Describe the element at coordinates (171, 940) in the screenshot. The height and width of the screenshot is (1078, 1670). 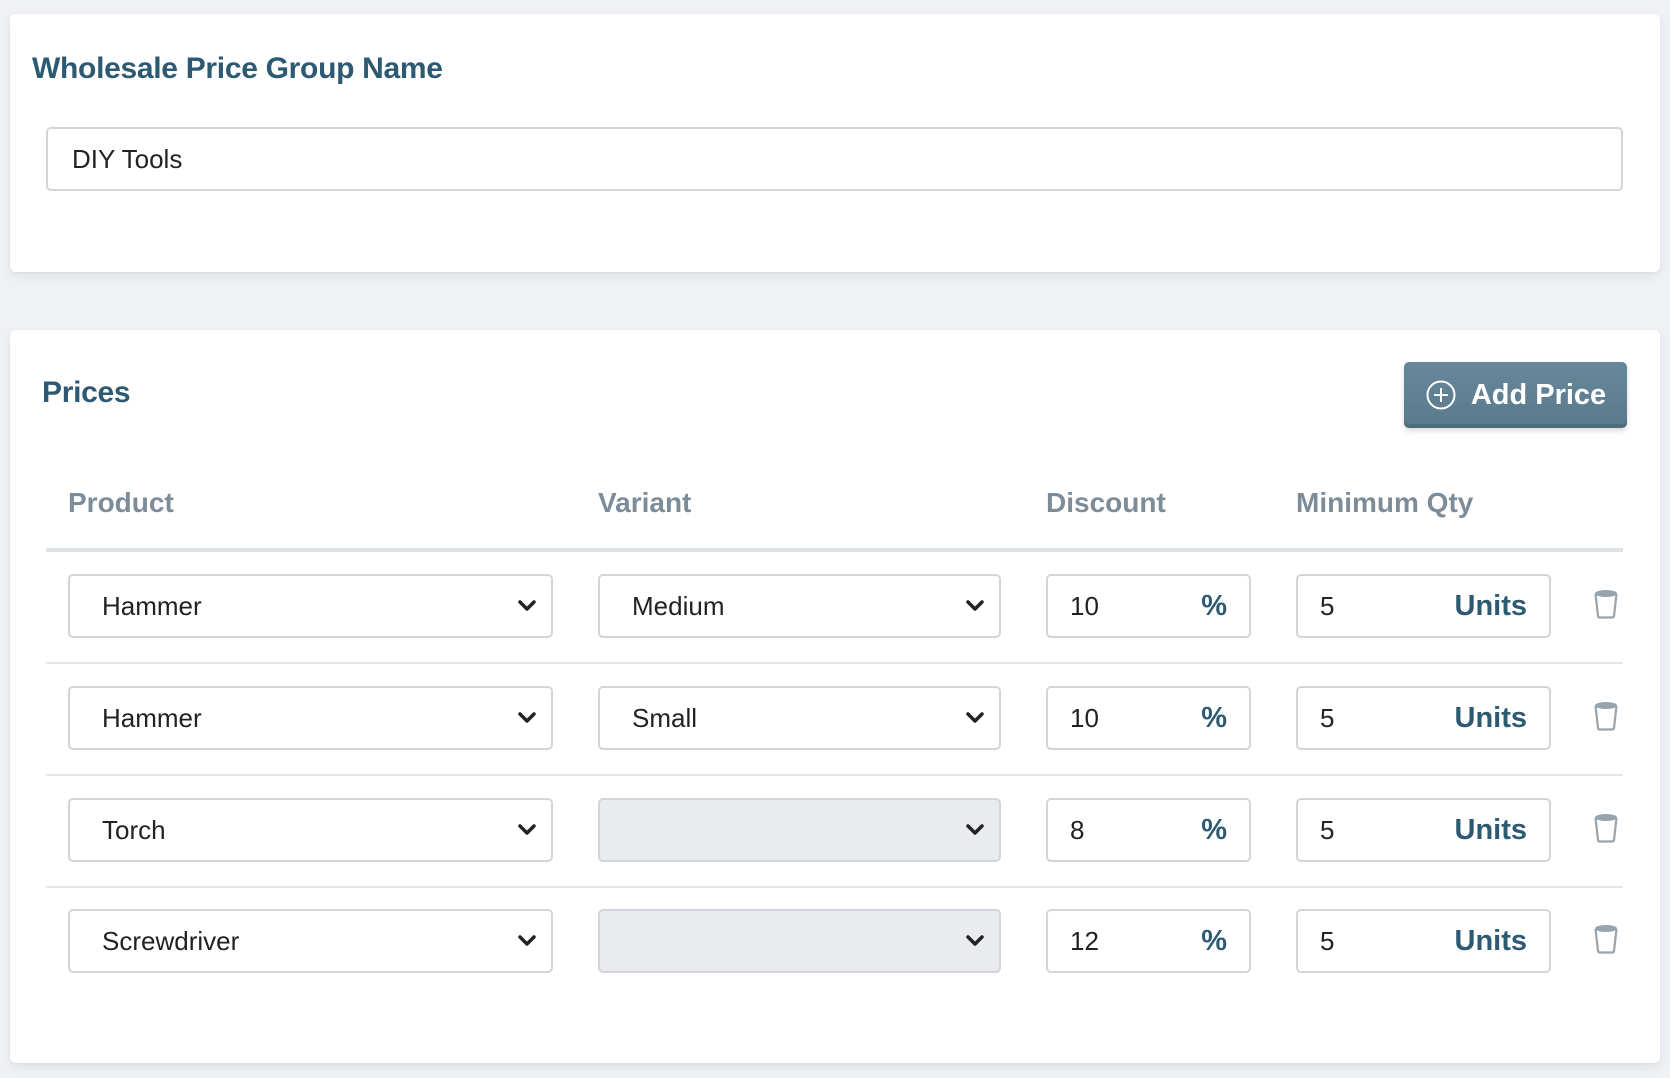
I see `product-select-value: Screwdriver` at that location.